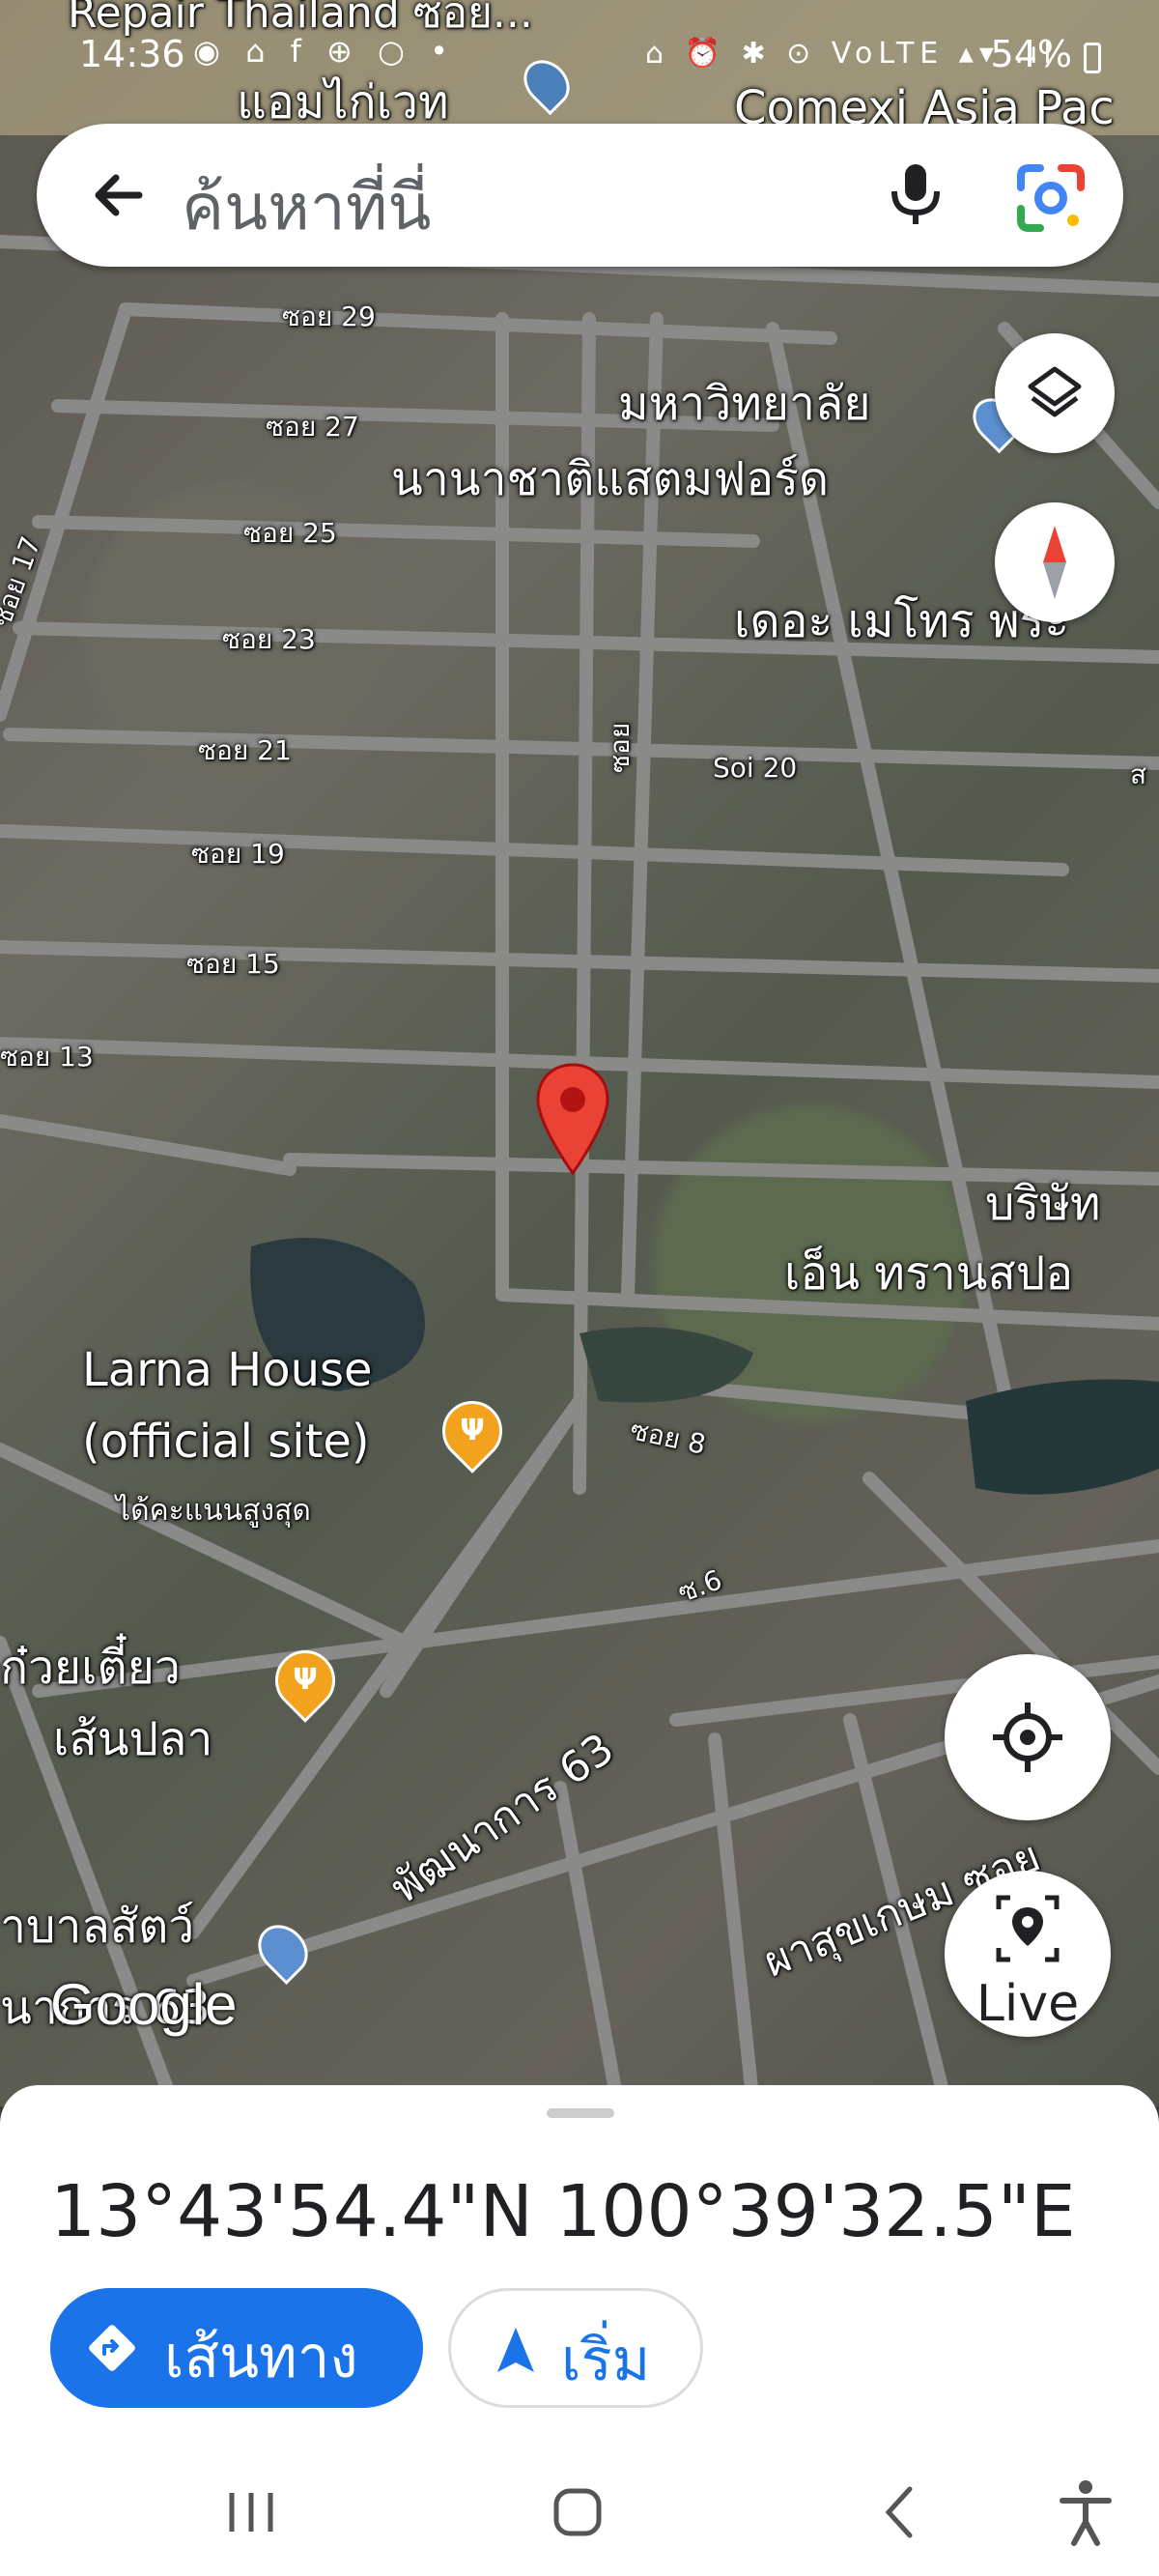 The height and width of the screenshot is (2576, 1159). I want to click on start-button: เริ่ม, so click(575, 2348).